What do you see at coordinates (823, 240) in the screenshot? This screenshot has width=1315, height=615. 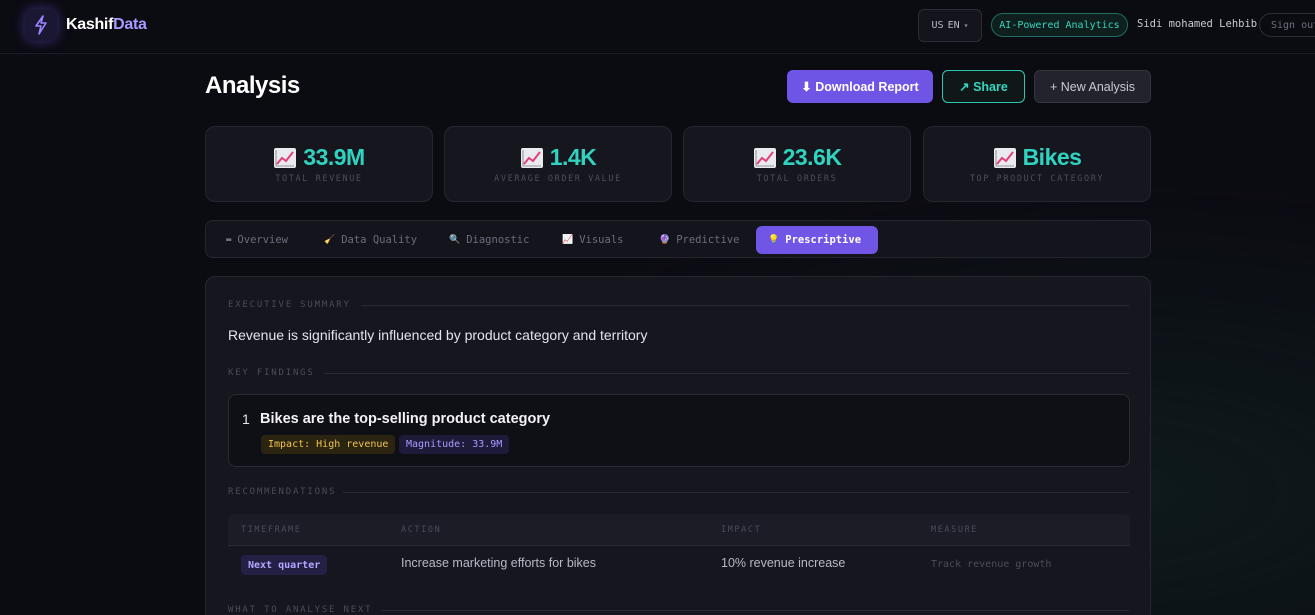 I see `tab-label: Prescriptive` at bounding box center [823, 240].